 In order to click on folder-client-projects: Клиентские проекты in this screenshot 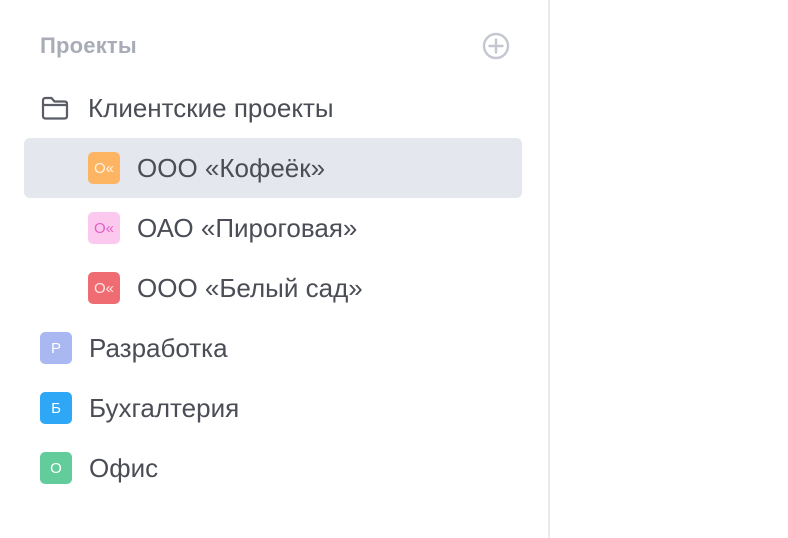, I will do `click(281, 108)`.